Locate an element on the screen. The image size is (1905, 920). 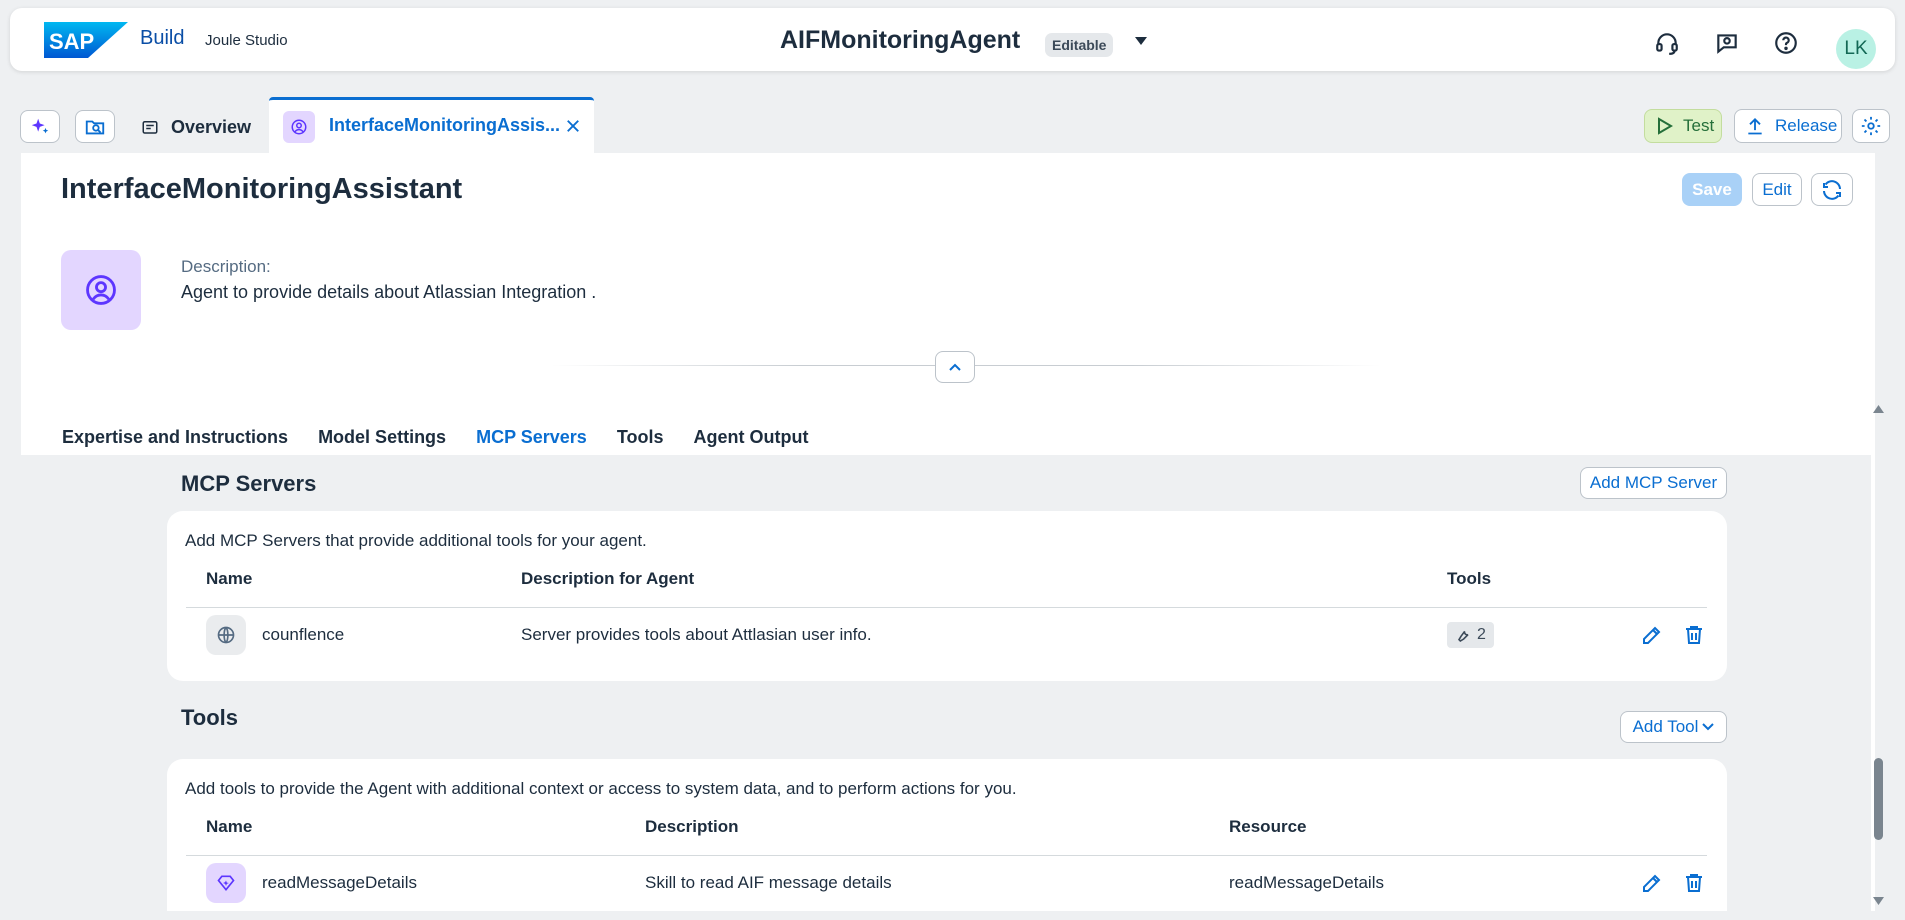
sparkle-icon is located at coordinates (40, 125).